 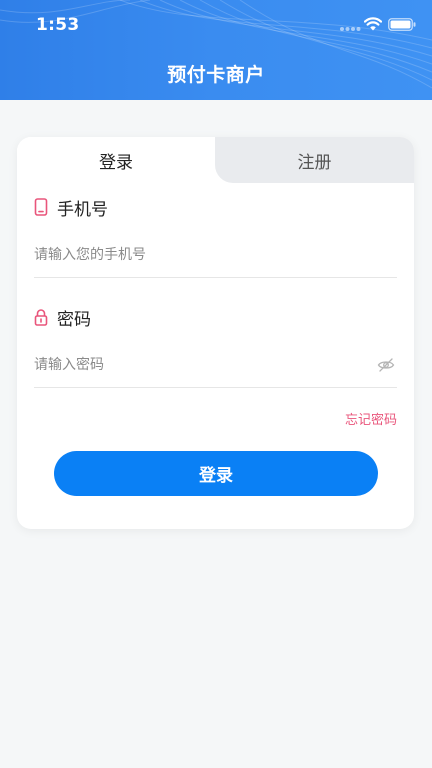 I want to click on phone-label: 手机号, so click(x=82, y=209).